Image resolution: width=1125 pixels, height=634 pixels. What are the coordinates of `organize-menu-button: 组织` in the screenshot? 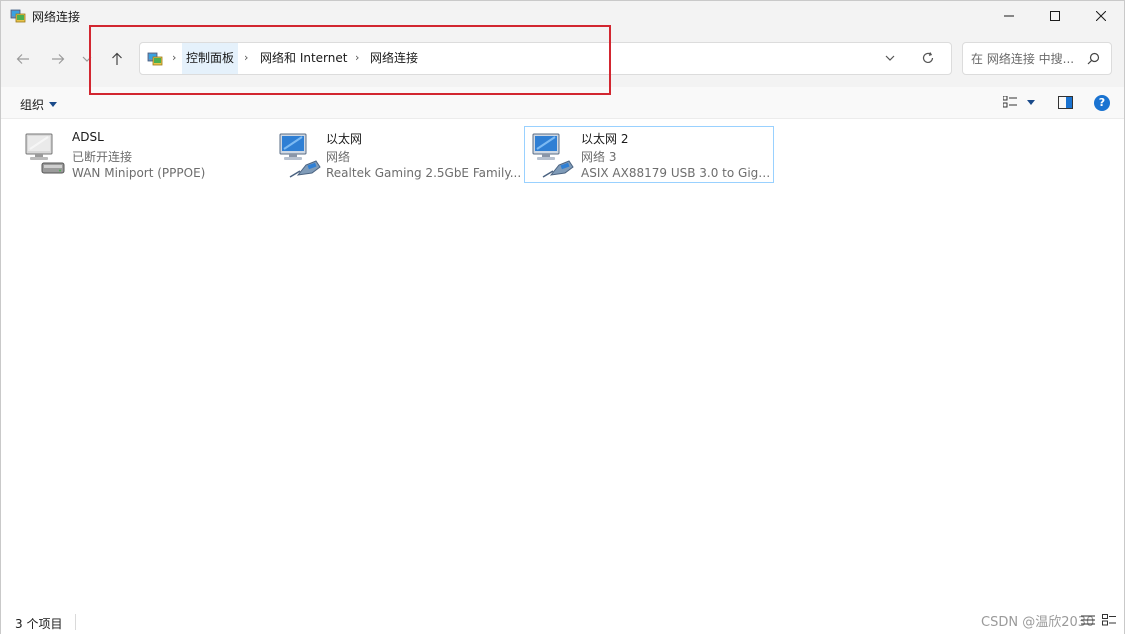 It's located at (39, 104).